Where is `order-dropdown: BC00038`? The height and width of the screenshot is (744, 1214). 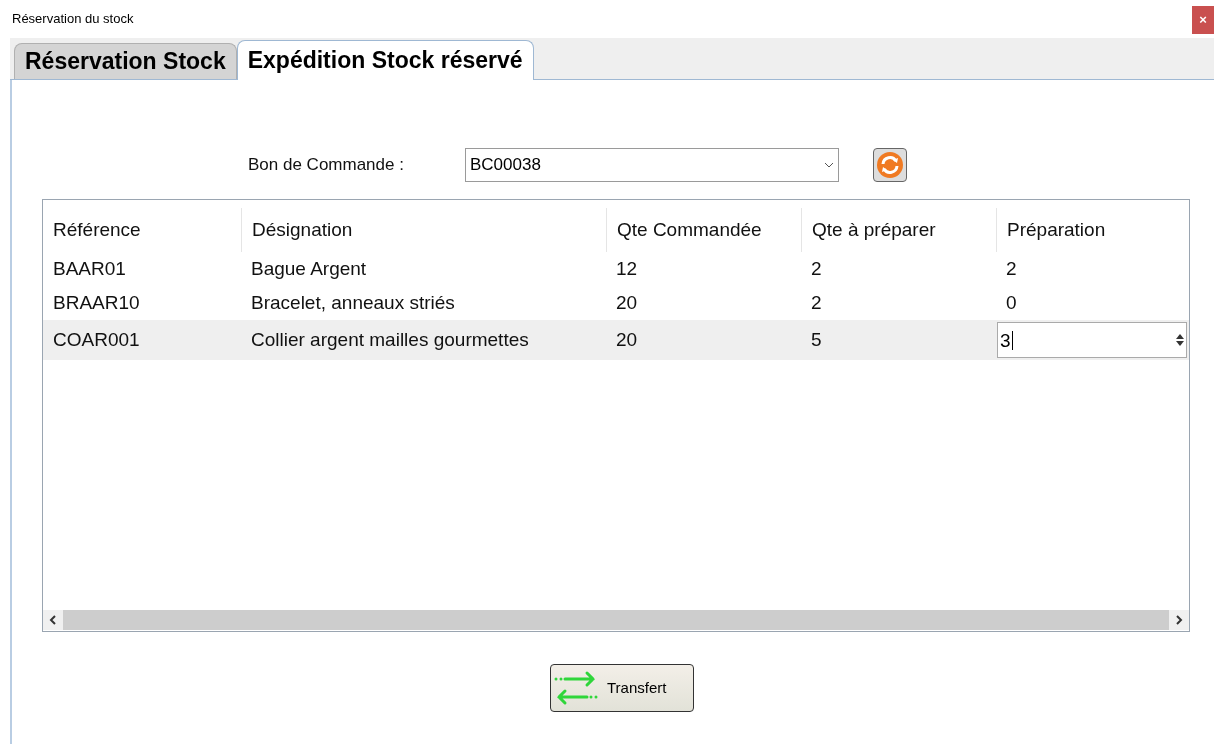 order-dropdown: BC00038 is located at coordinates (652, 165).